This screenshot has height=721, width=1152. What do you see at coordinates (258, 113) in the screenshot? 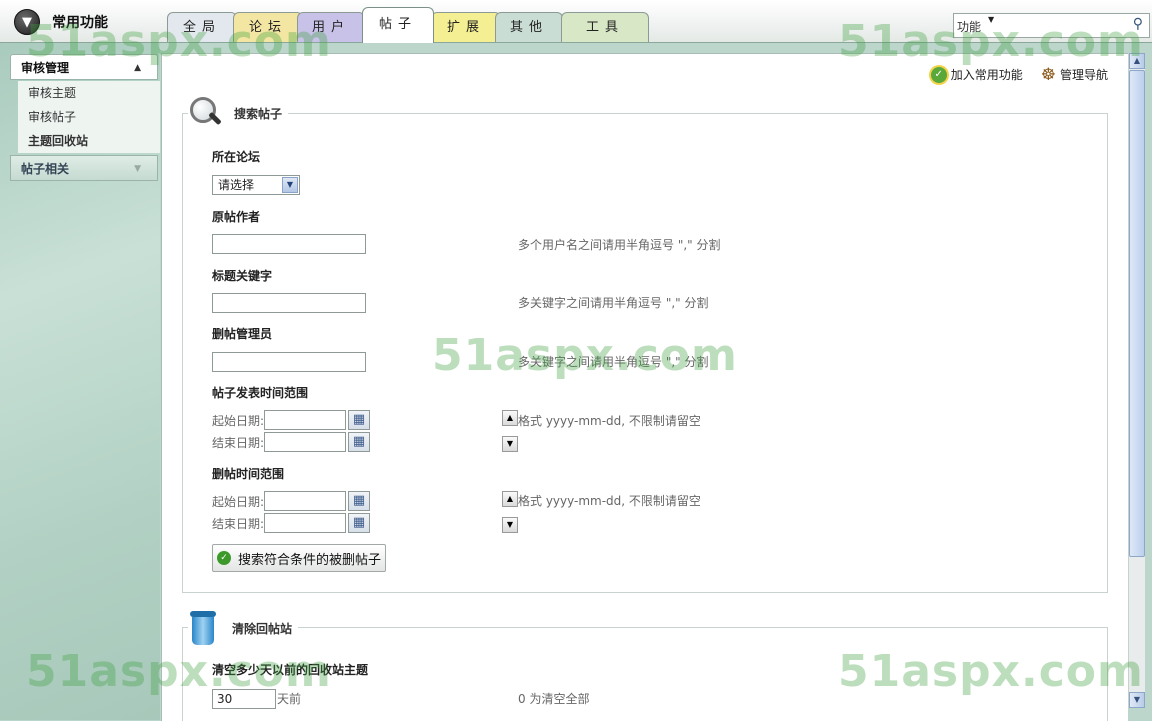
I see `search-panel-title: 搜索帖子` at bounding box center [258, 113].